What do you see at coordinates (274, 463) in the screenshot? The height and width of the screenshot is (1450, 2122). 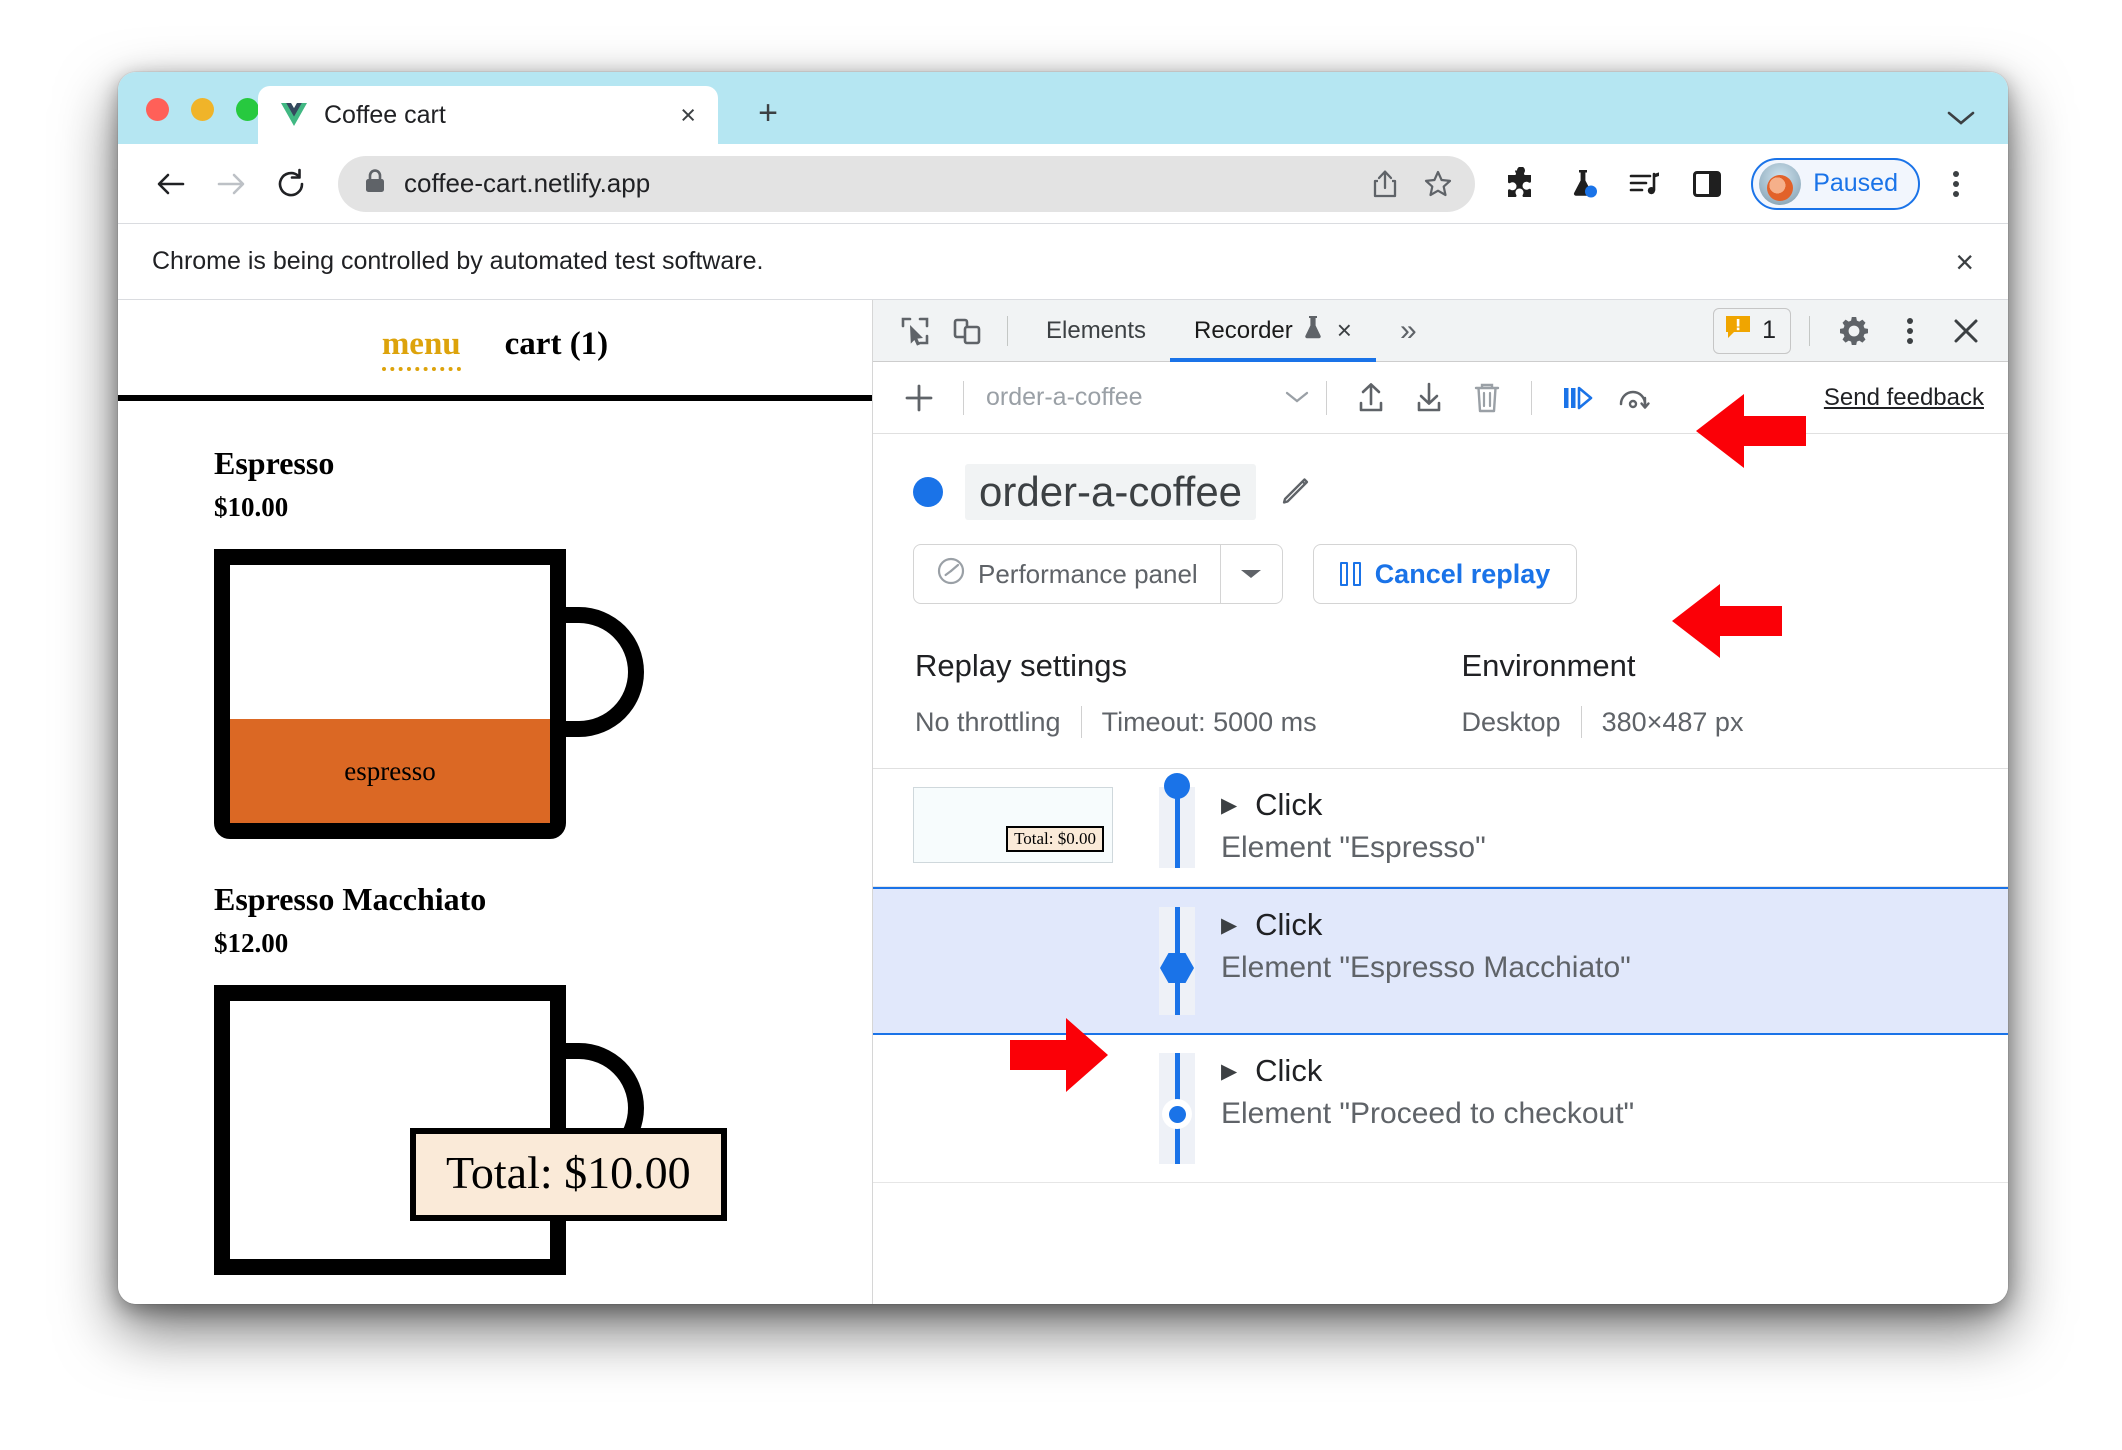 I see `coffee-item-name: Espresso` at bounding box center [274, 463].